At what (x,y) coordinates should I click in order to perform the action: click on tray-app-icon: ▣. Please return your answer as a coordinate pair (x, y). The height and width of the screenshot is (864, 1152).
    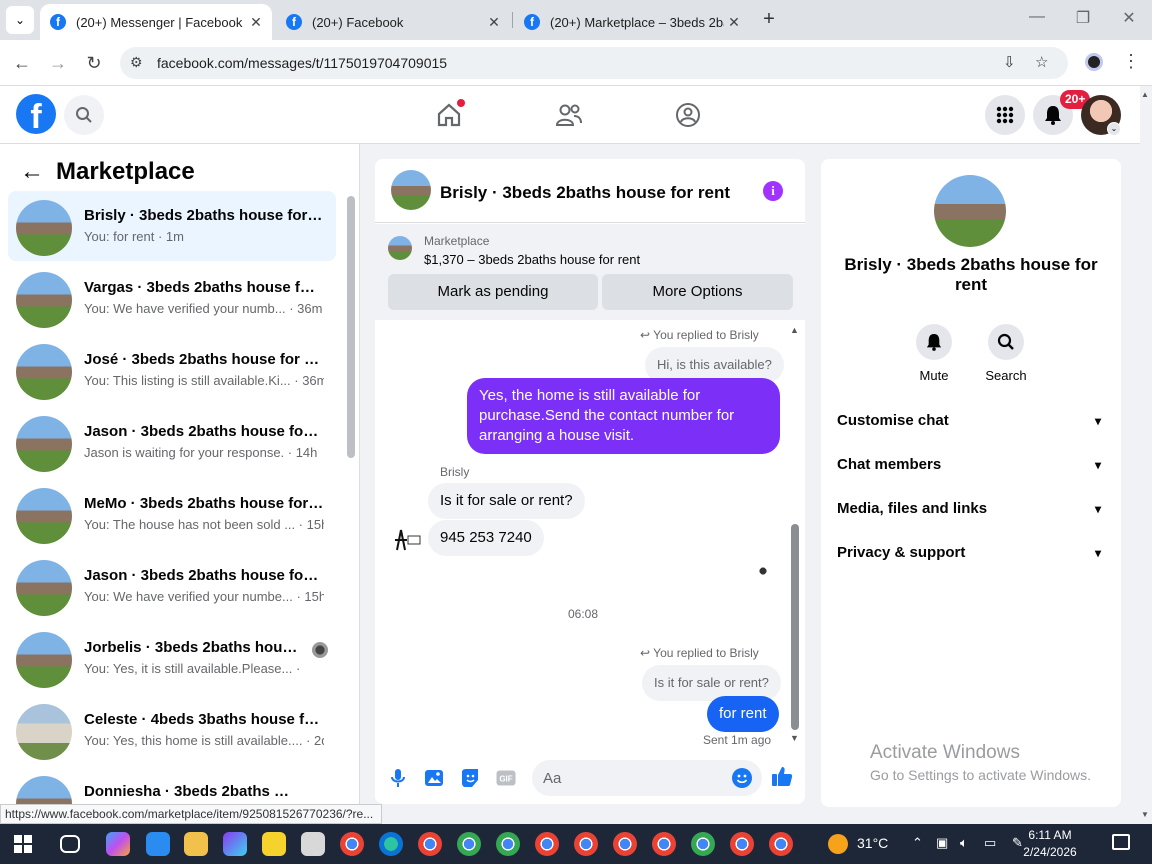
    Looking at the image, I should click on (942, 843).